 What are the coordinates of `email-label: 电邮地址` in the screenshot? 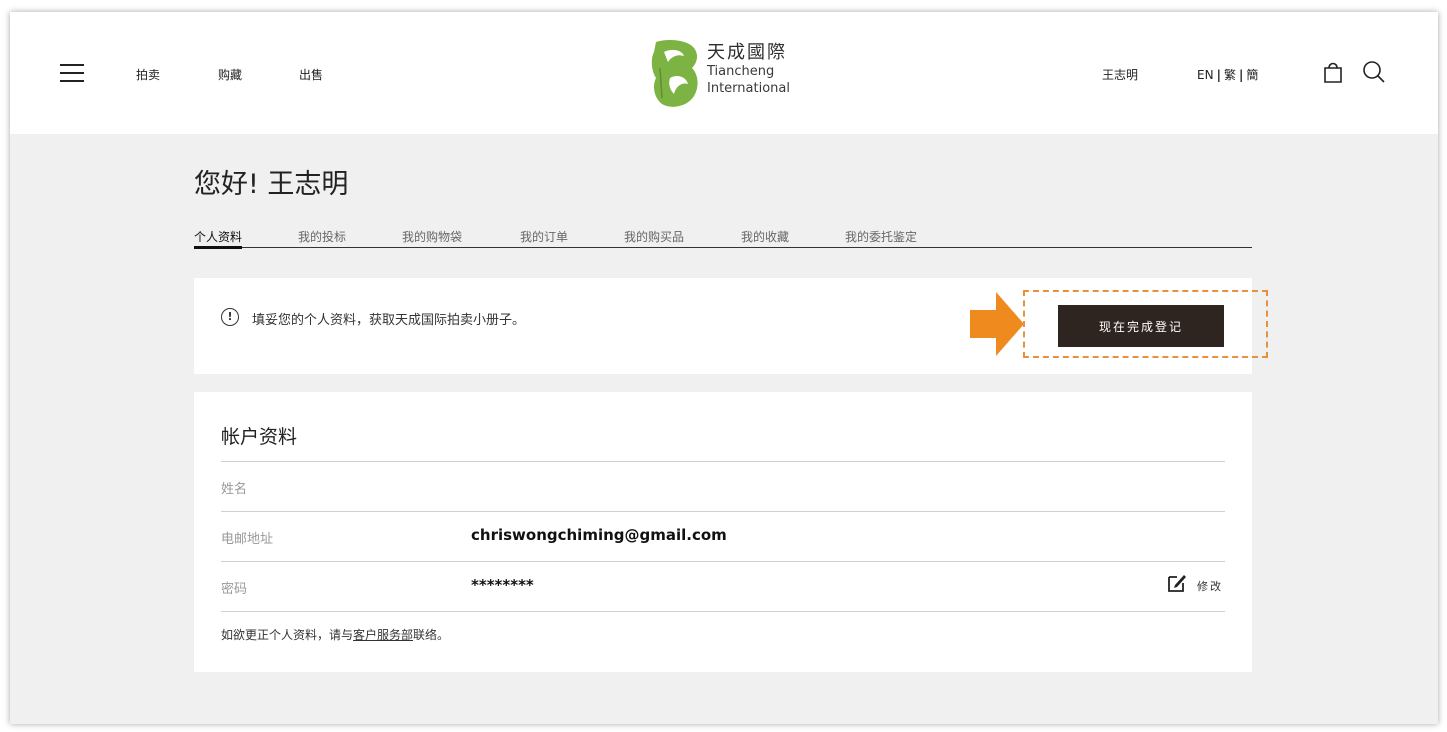 It's located at (247, 539).